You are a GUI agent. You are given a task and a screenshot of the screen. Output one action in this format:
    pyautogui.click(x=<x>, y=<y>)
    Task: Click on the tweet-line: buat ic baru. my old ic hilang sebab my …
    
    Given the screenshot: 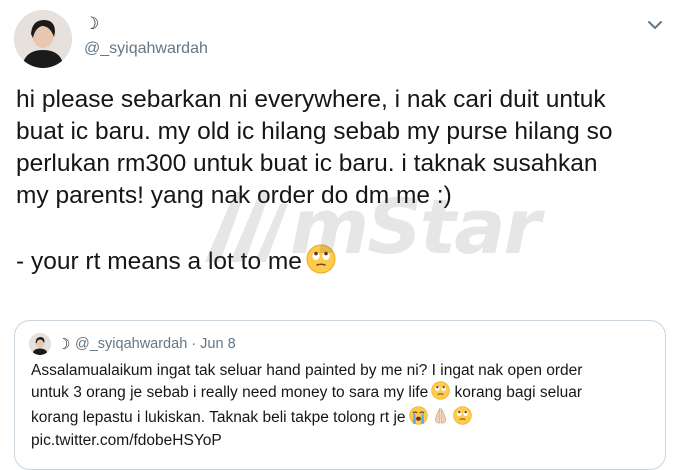 What is the action you would take?
    pyautogui.click(x=314, y=131)
    